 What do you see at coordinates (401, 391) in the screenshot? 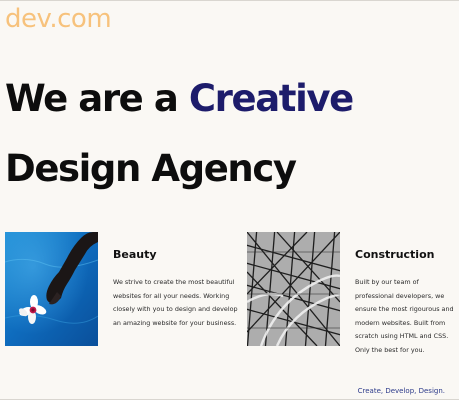
I see `footer-tagline: Create, Develop, Design.` at bounding box center [401, 391].